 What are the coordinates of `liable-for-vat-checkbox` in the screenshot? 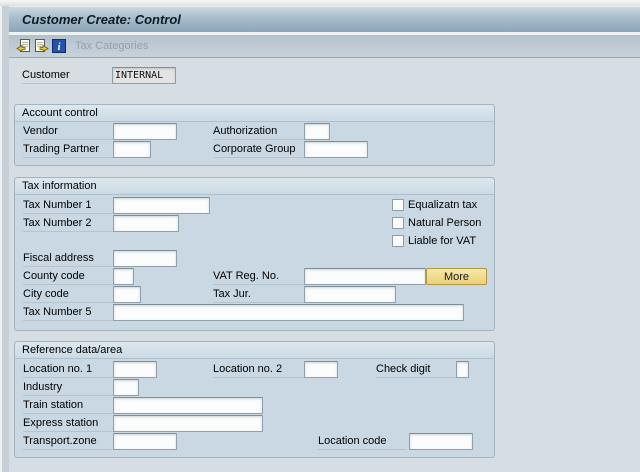 It's located at (398, 241).